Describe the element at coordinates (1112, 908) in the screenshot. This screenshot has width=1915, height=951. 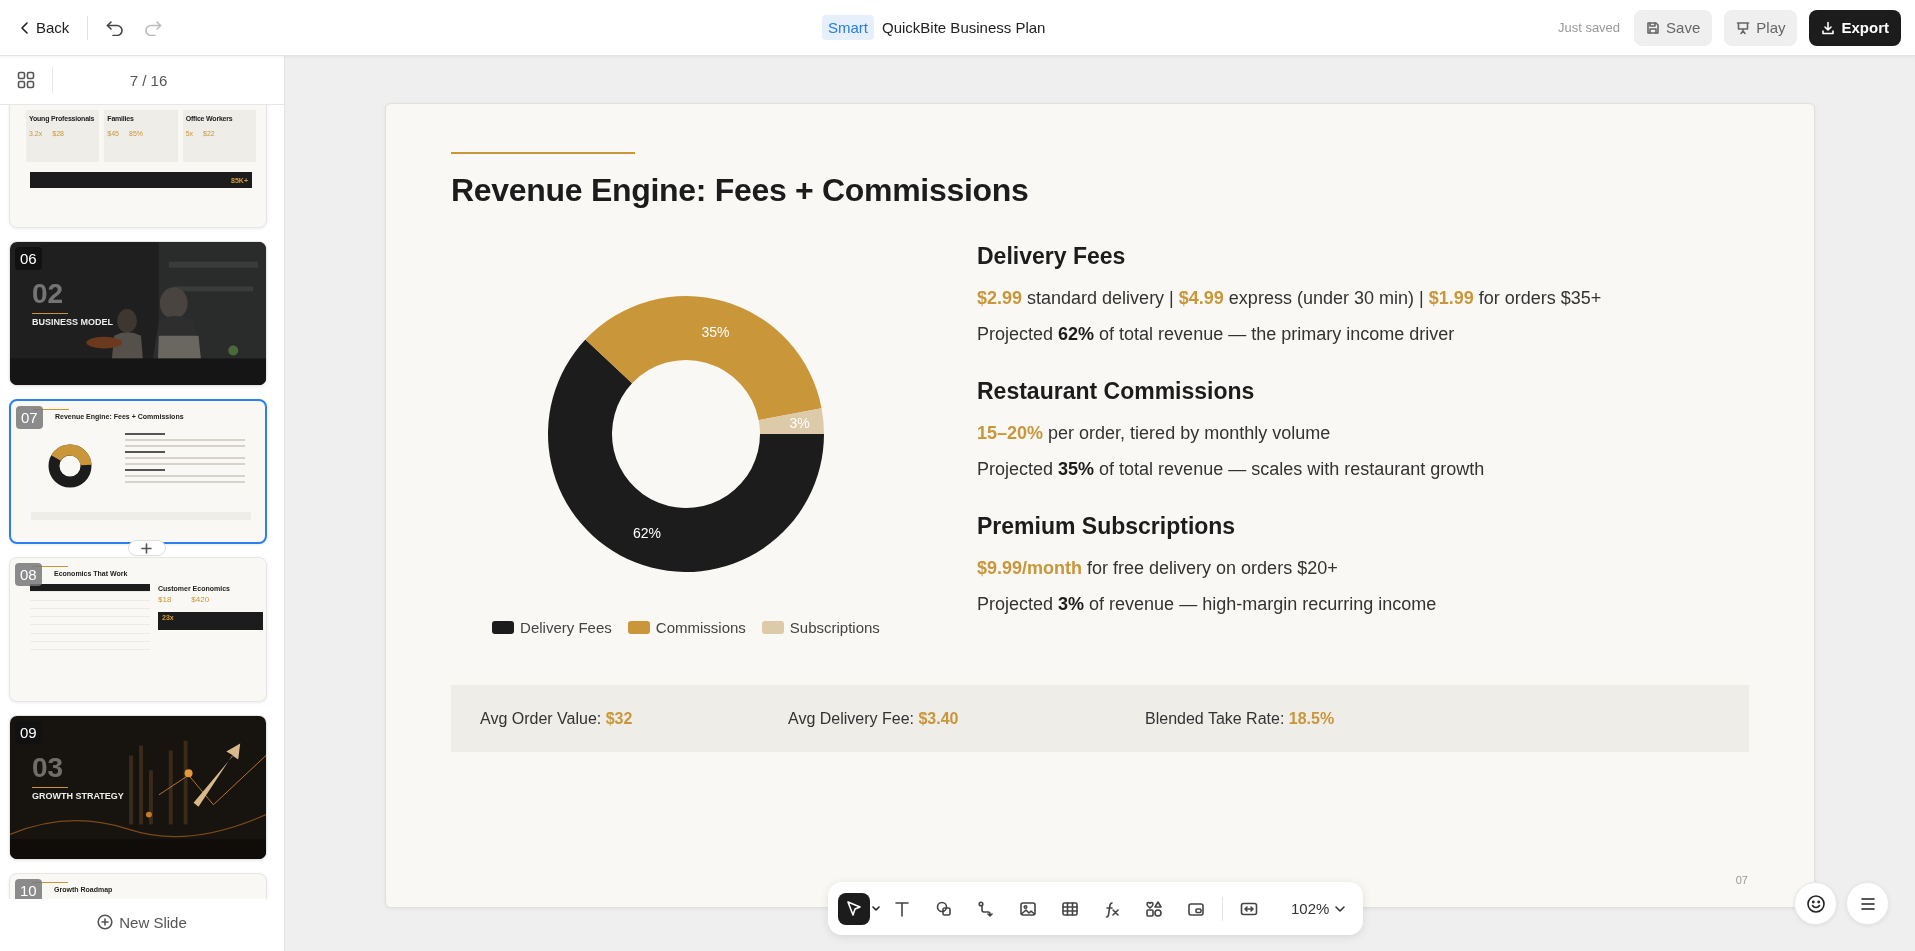
I see `formula-icon` at that location.